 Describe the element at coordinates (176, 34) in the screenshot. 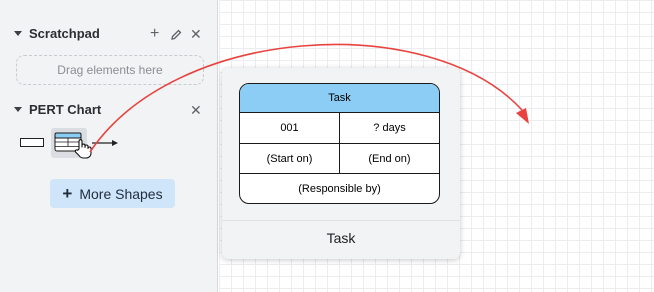

I see `pencil-icon` at that location.